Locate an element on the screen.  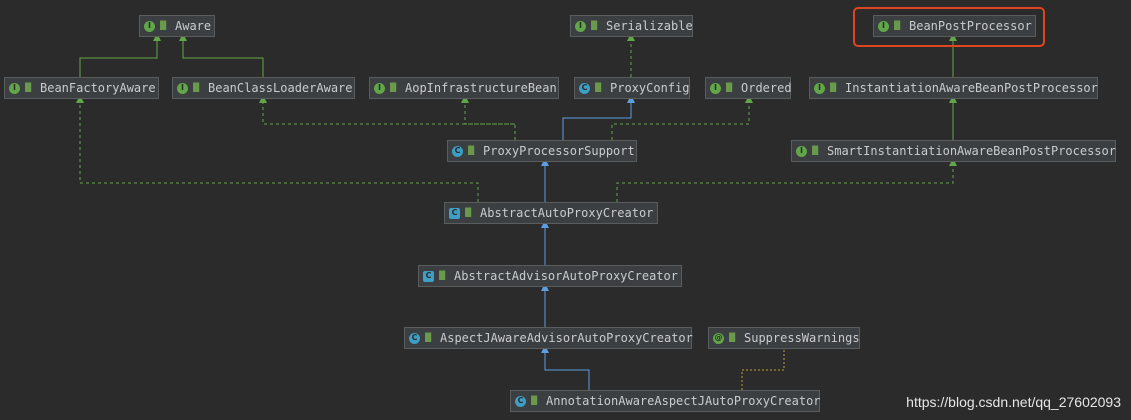
edge-proxyprocessorsupport-to-beanclassloaderaware is located at coordinates (387, 117).